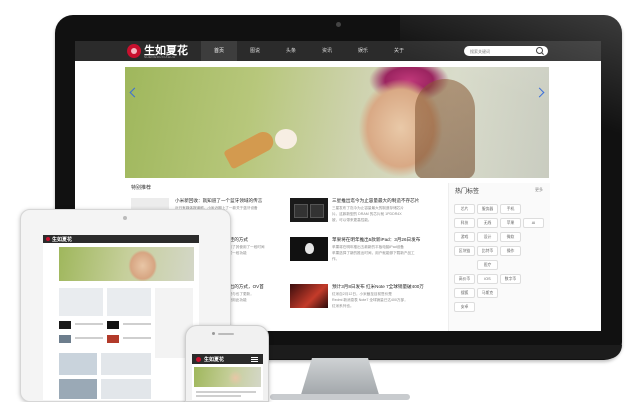  I want to click on tag-item: 医疗, so click(487, 265).